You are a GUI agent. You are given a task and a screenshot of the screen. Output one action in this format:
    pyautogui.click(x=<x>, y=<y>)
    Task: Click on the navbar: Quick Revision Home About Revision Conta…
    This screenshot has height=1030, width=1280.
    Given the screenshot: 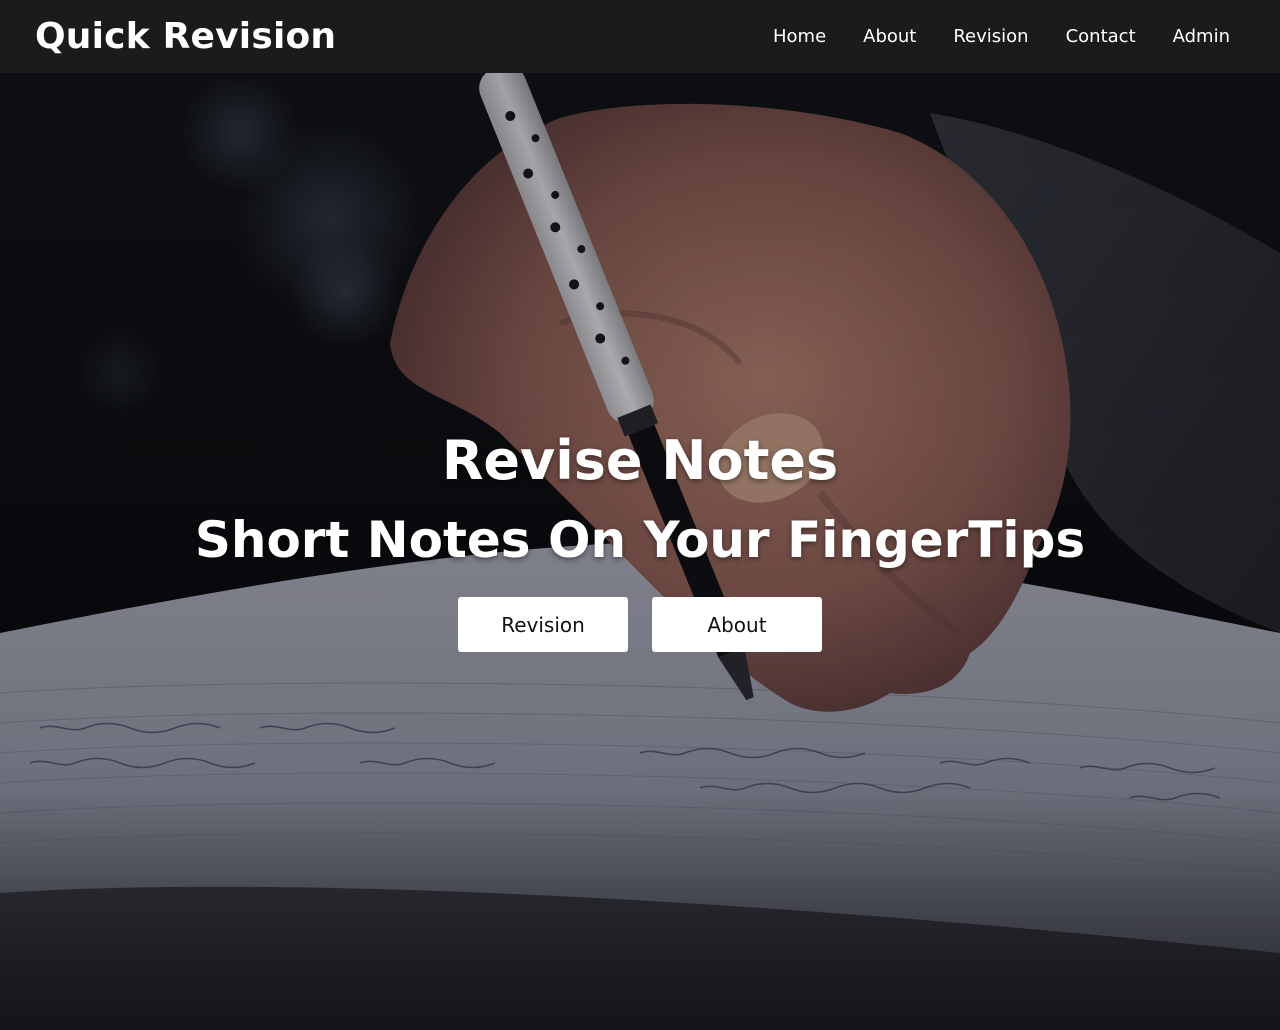 What is the action you would take?
    pyautogui.click(x=640, y=36)
    